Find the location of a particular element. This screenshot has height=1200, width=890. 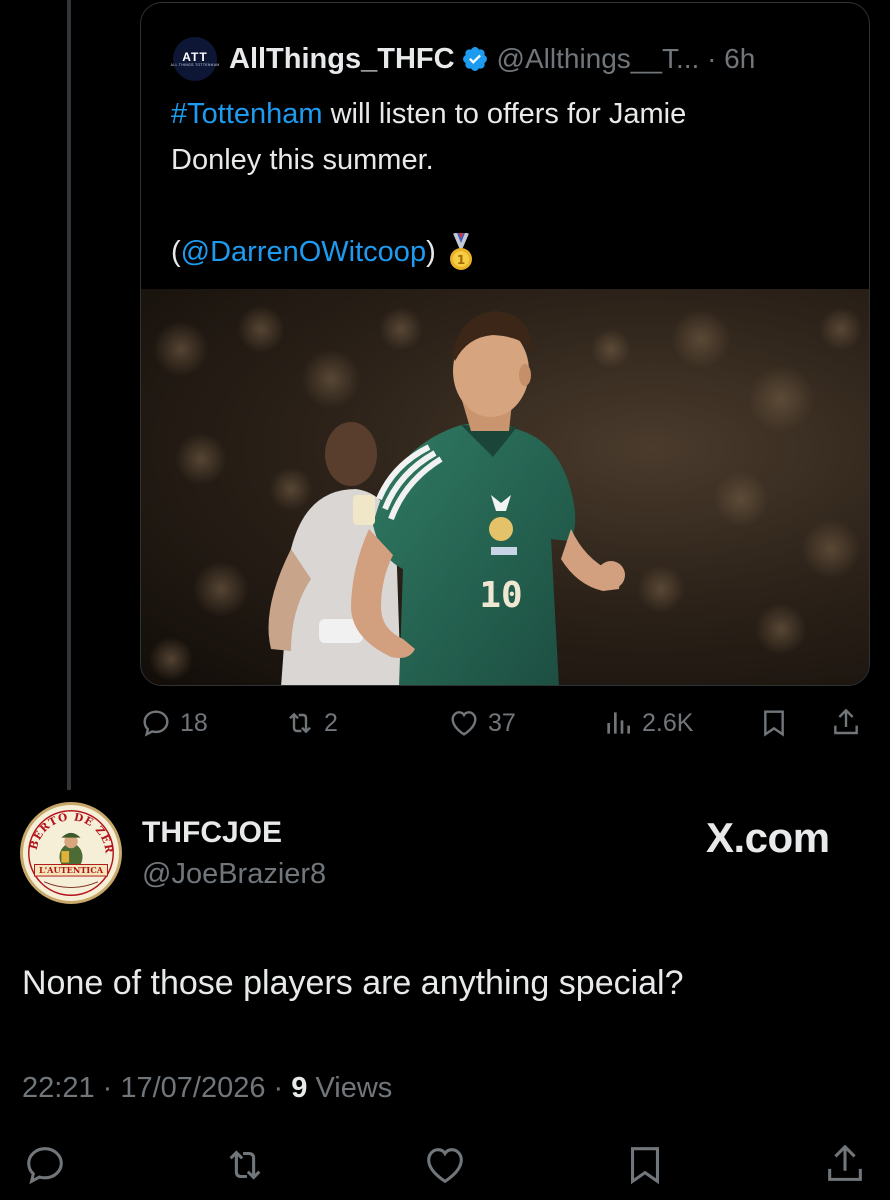

hashtag-link: #Tottenham is located at coordinates (247, 114).